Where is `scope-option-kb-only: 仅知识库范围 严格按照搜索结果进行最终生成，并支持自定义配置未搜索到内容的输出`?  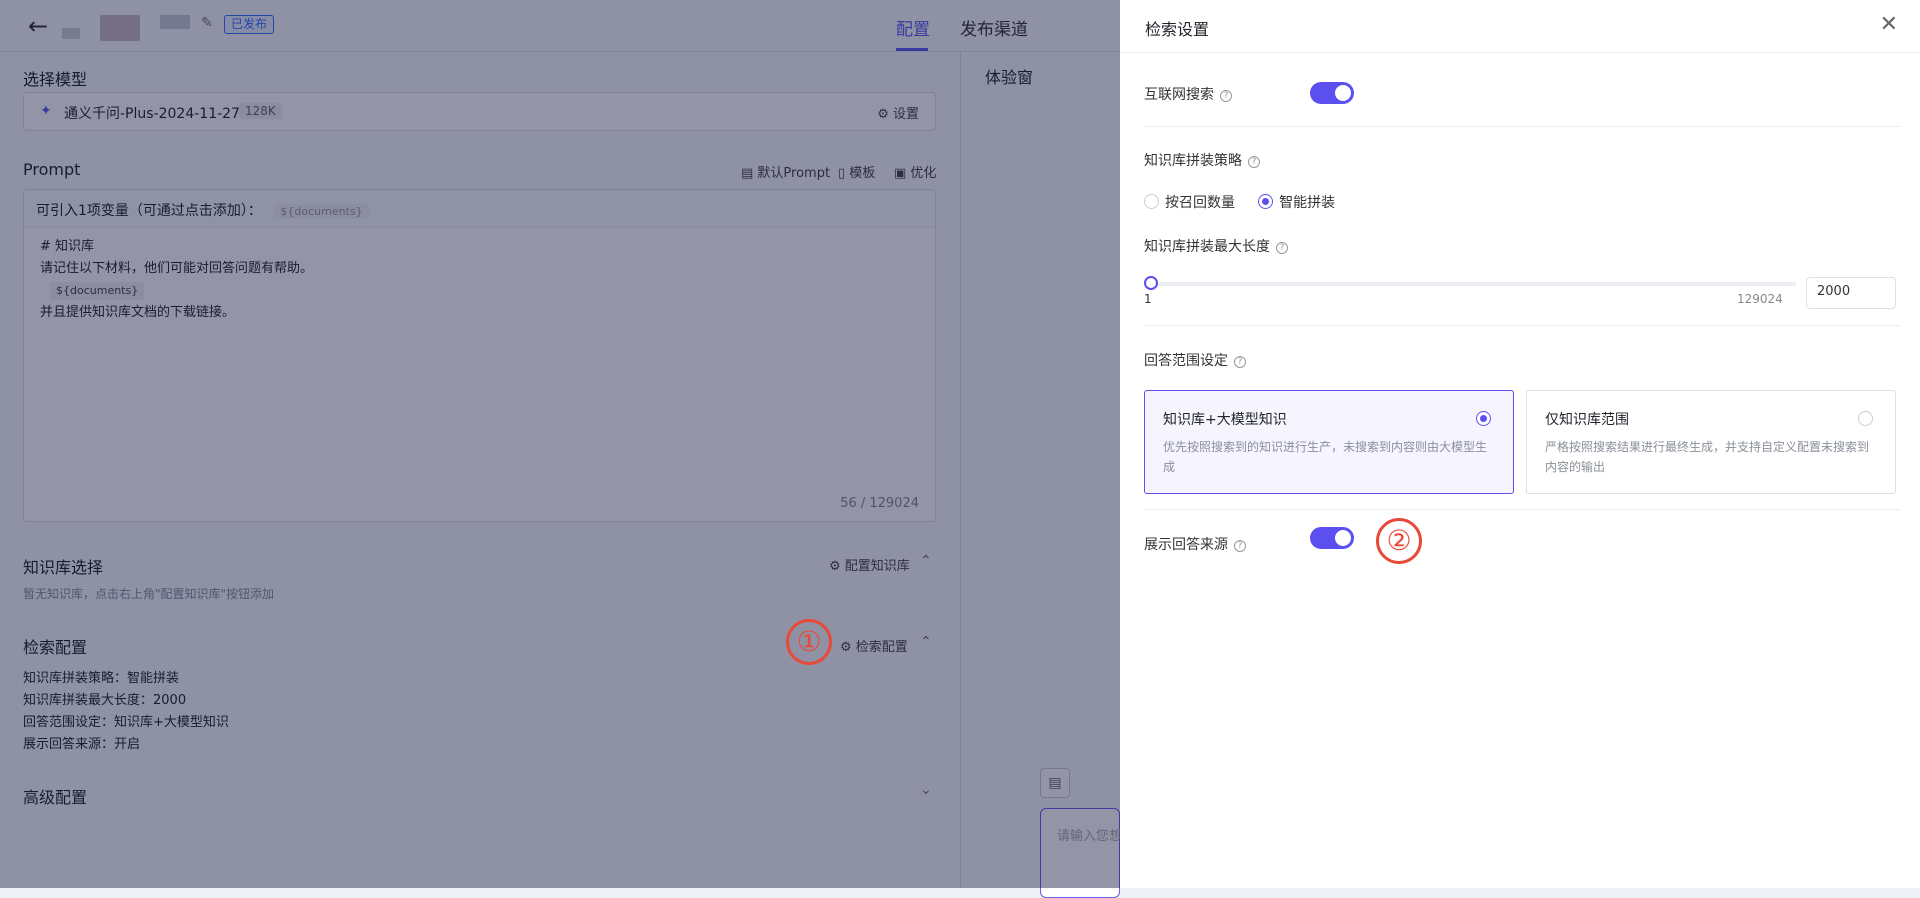 scope-option-kb-only: 仅知识库范围 严格按照搜索结果进行最终生成，并支持自定义配置未搜索到内容的输出 is located at coordinates (1711, 442).